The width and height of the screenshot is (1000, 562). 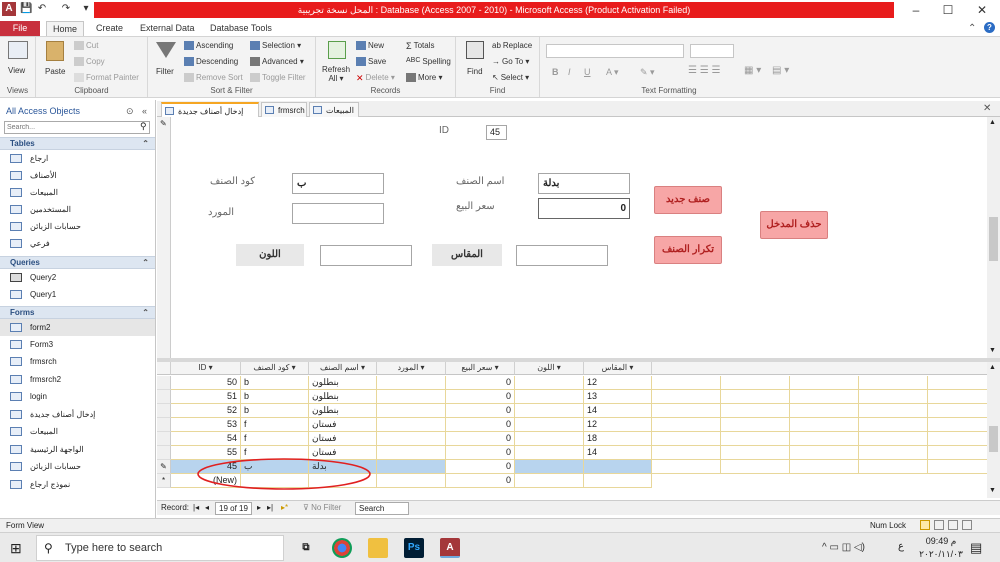 What do you see at coordinates (647, 72) in the screenshot?
I see `highlight-icon: ✎ ▾` at bounding box center [647, 72].